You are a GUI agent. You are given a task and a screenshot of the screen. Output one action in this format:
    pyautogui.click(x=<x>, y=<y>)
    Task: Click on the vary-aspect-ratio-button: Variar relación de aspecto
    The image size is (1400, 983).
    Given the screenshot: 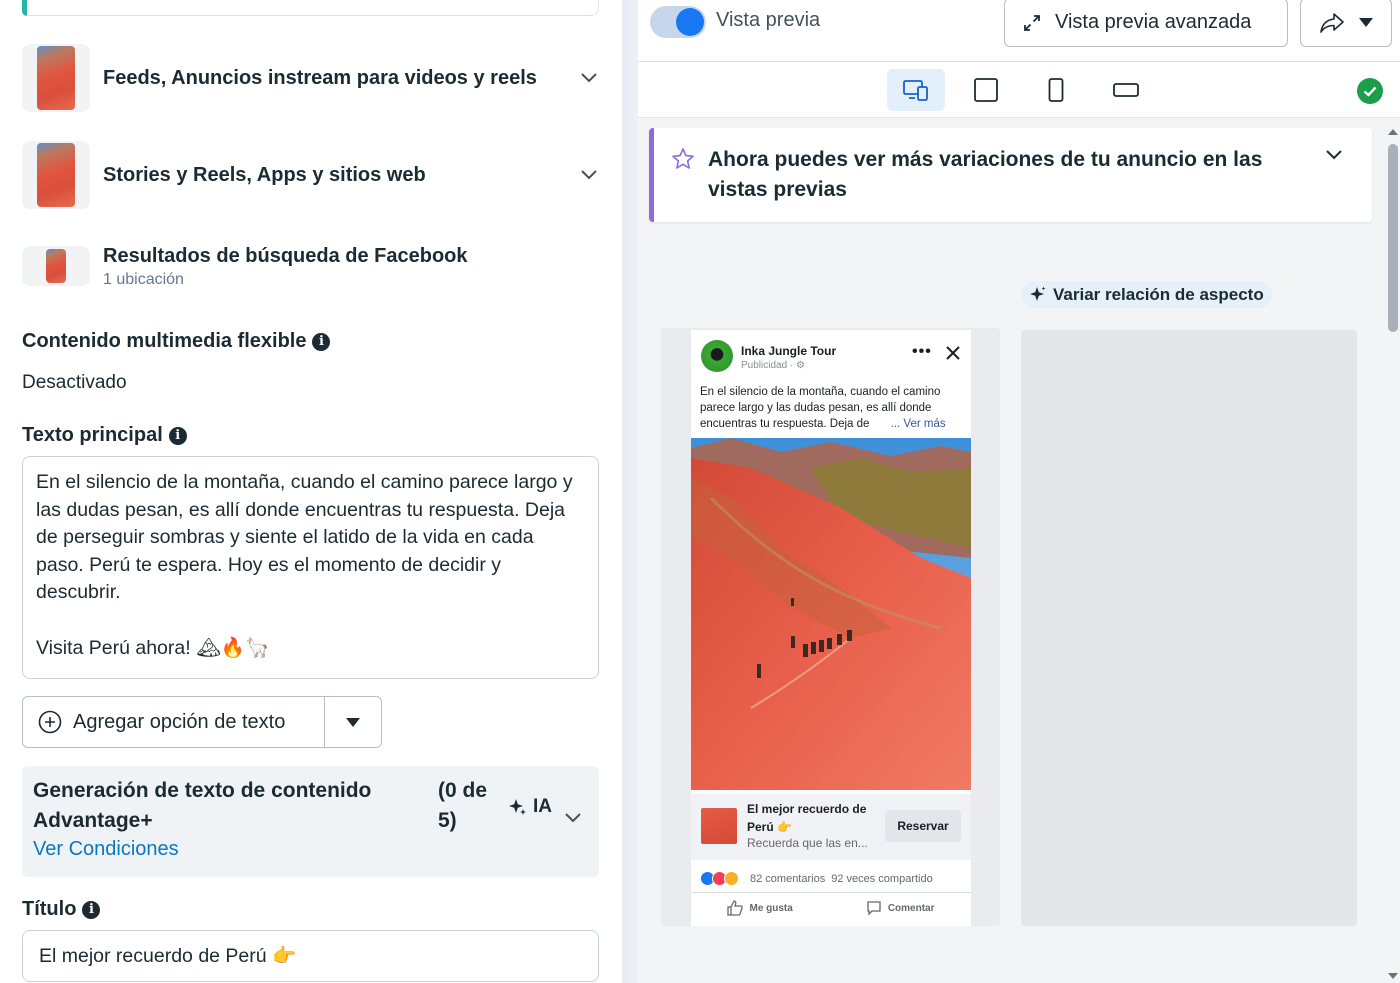 What is the action you would take?
    pyautogui.click(x=1146, y=294)
    